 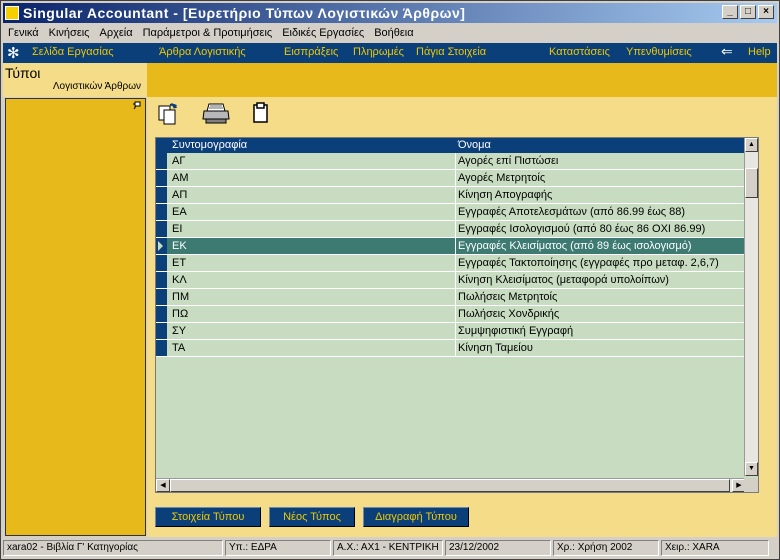 I want to click on window-controls: _ □ ×, so click(x=748, y=12).